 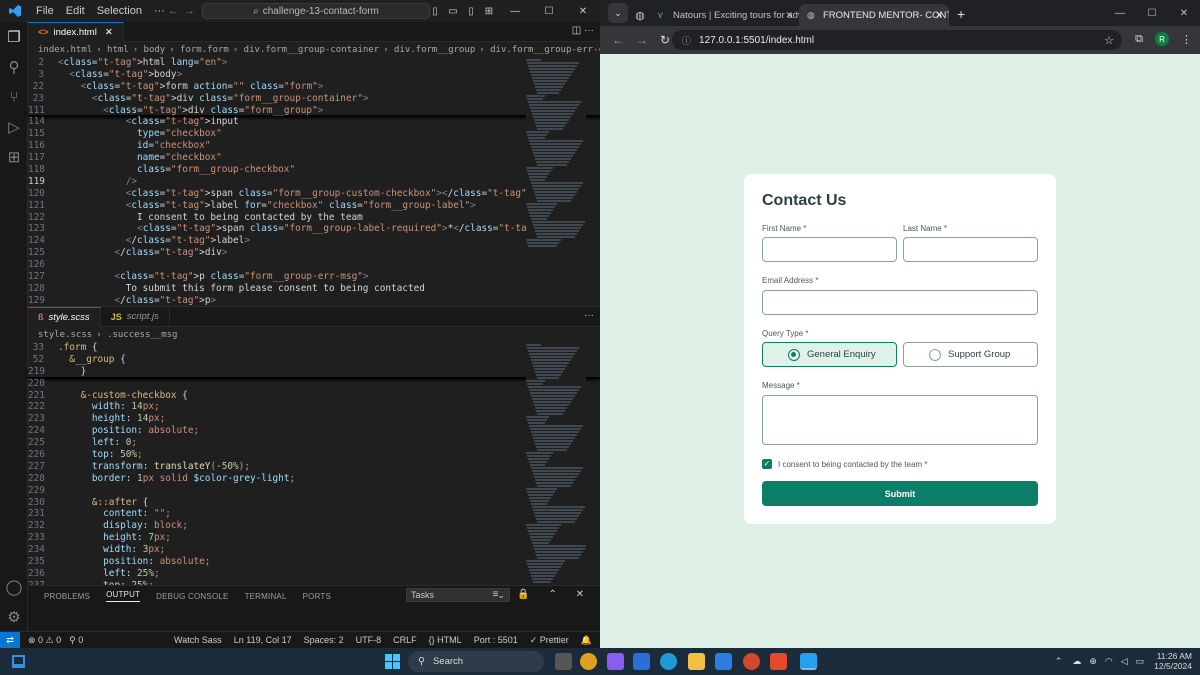 I want to click on file-explorer-icon, so click(x=696, y=661).